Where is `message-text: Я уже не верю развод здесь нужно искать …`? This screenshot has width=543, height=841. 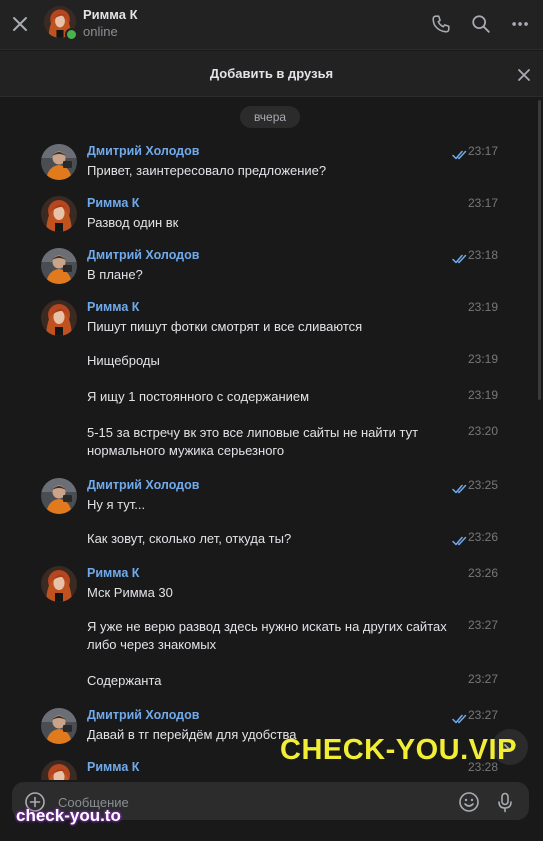 message-text: Я уже не верю развод здесь нужно искать … is located at coordinates (267, 635).